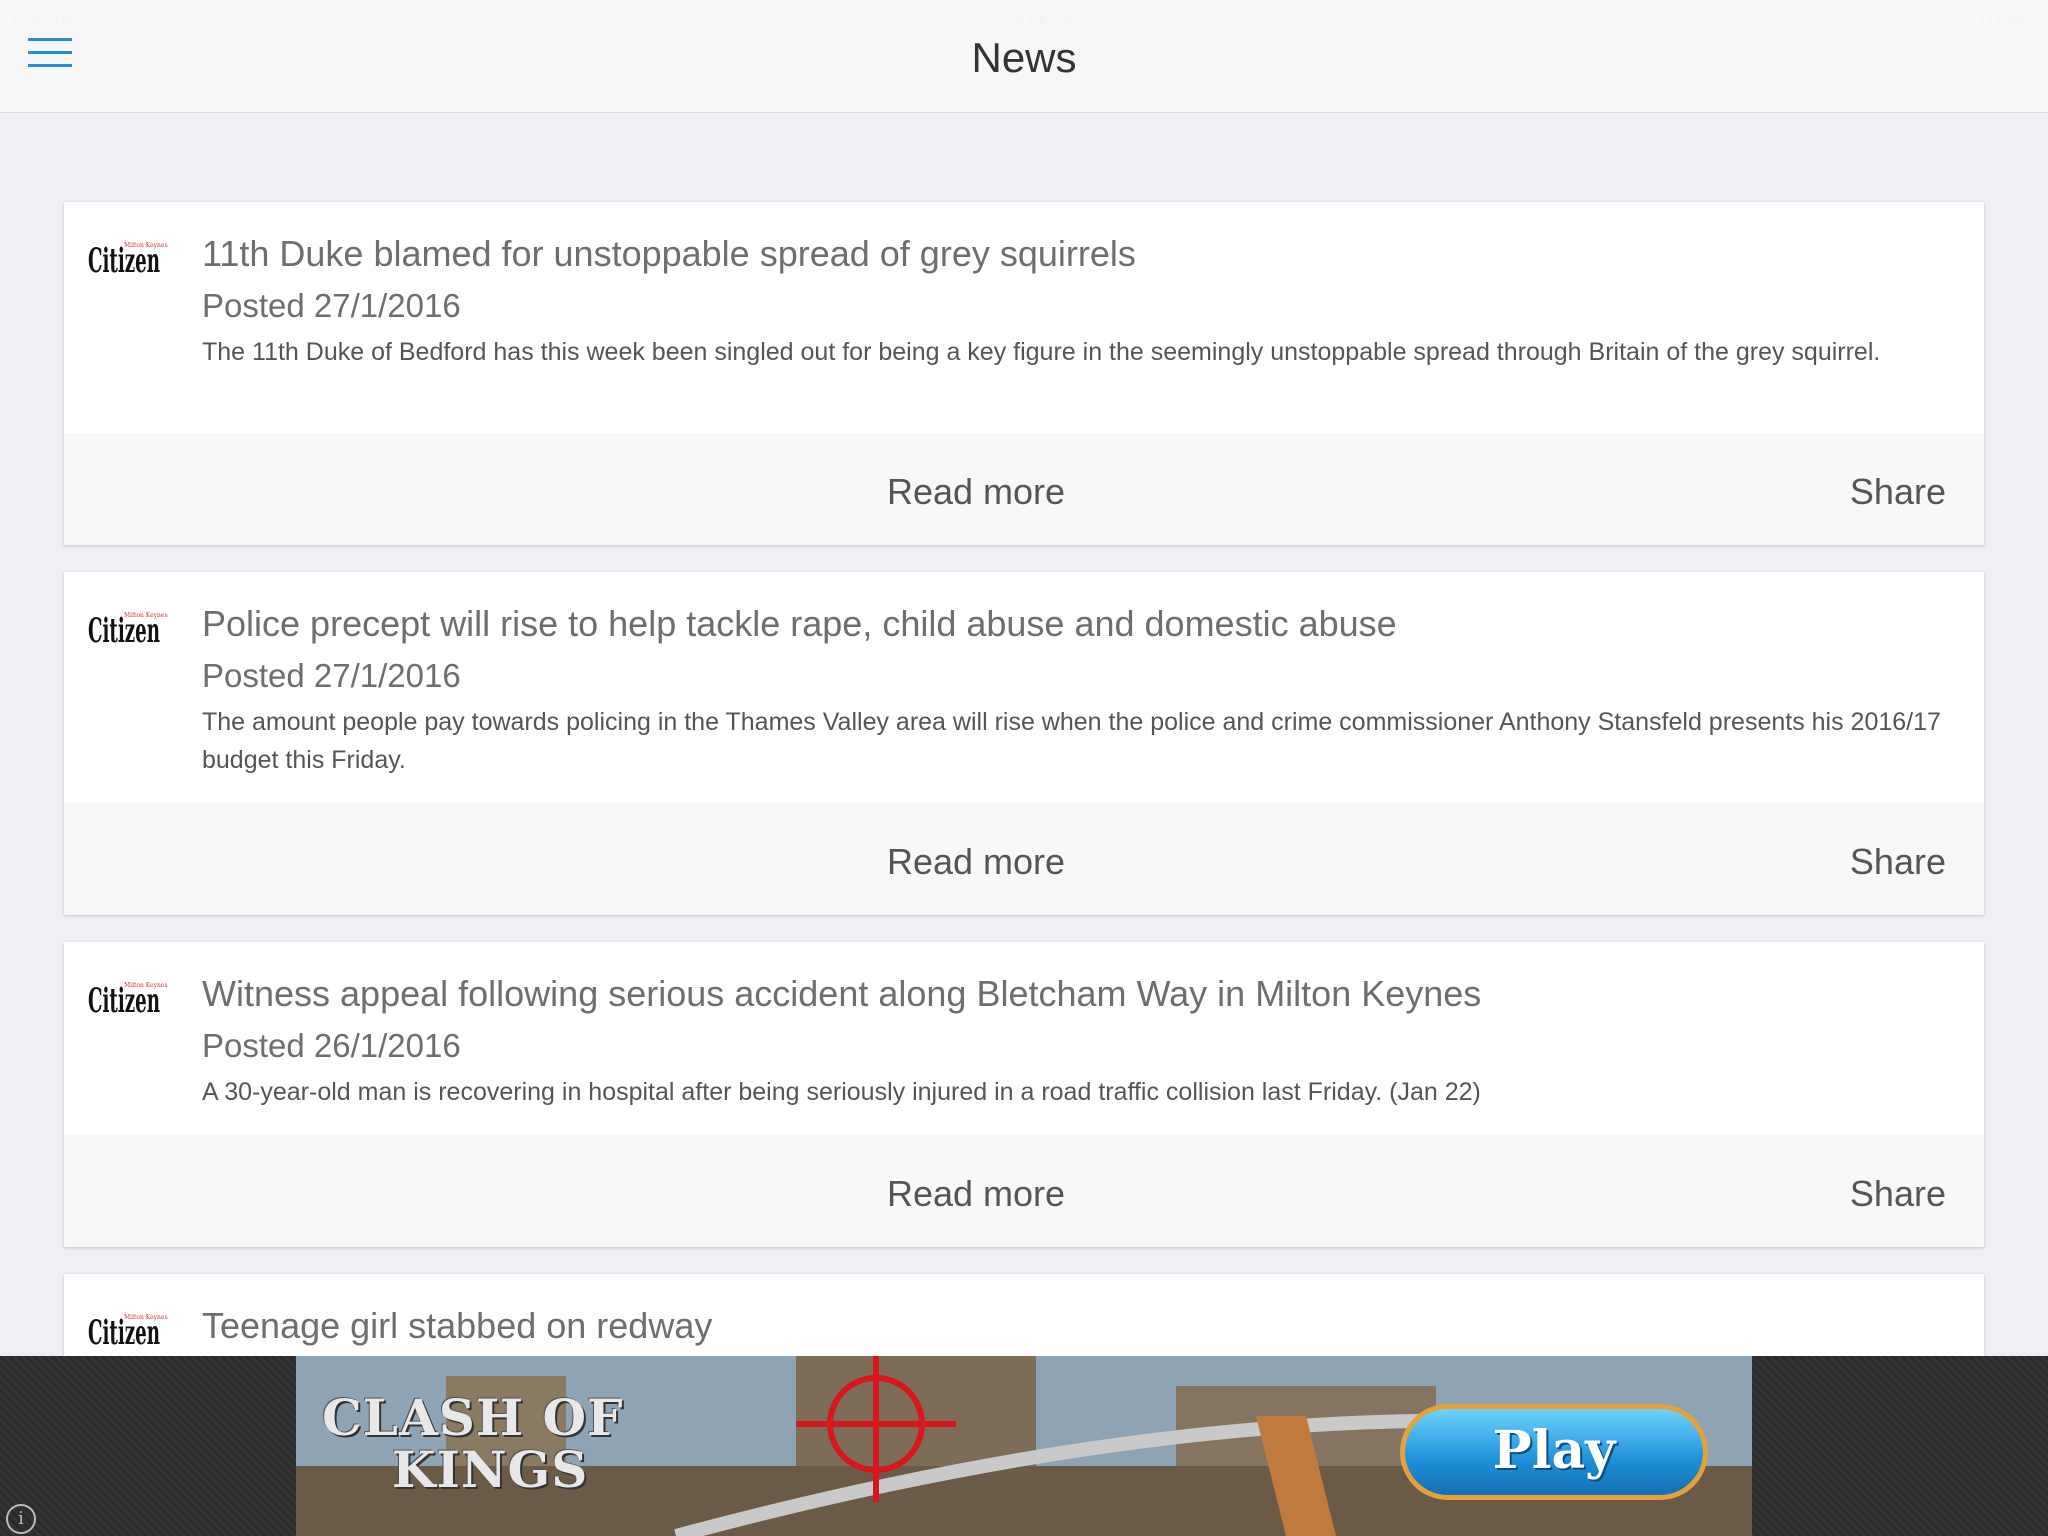 Image resolution: width=2048 pixels, height=1536 pixels. I want to click on status-time: 12:20 PM, so click(1024, 20).